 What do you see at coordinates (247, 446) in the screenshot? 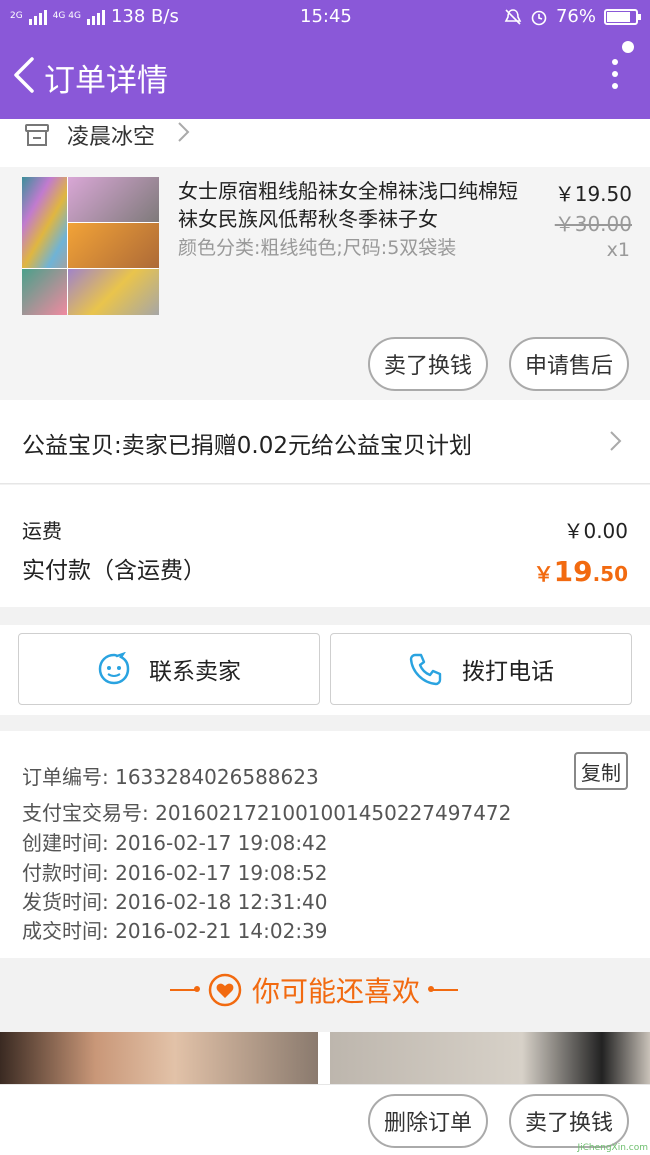
I see `charity-text: 公益宝贝:卖家已捐赠0.02元给公益宝贝计划` at bounding box center [247, 446].